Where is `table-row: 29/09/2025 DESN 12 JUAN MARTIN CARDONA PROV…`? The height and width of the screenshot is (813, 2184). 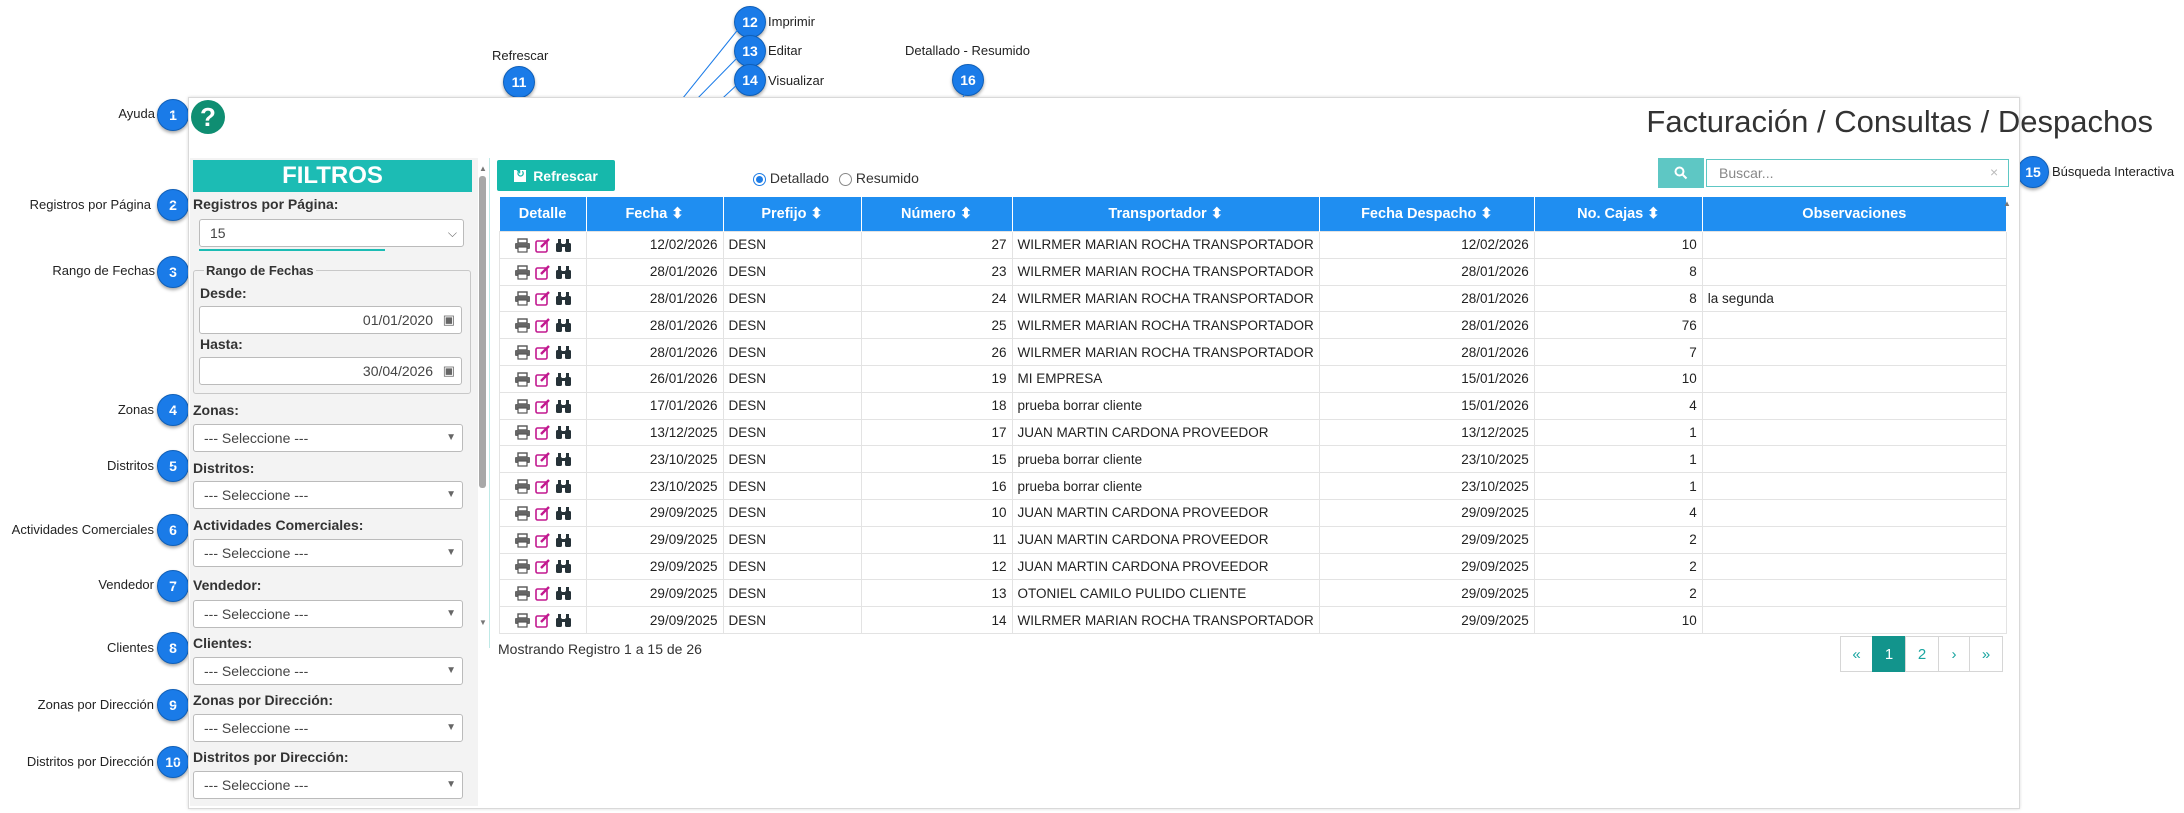 table-row: 29/09/2025 DESN 12 JUAN MARTIN CARDONA PROV… is located at coordinates (1253, 566).